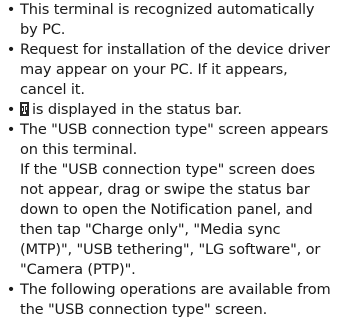  I want to click on bullet-paragraph: is displayed in the status bar., so click(178, 110).